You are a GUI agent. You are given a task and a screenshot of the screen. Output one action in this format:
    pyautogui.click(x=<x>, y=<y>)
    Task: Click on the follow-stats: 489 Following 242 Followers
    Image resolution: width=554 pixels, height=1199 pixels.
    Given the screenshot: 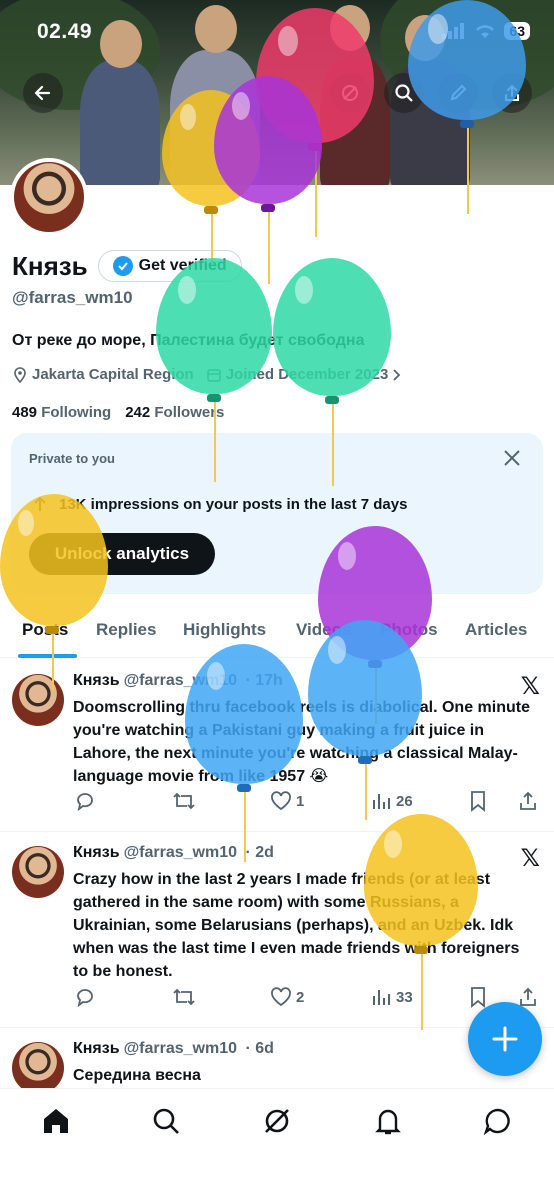 What is the action you would take?
    pyautogui.click(x=118, y=412)
    